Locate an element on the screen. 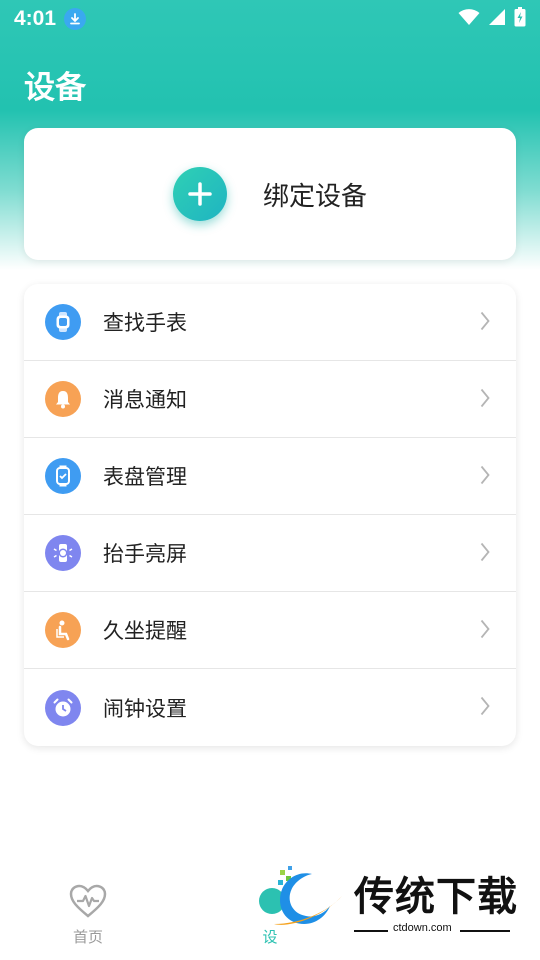 This screenshot has height=960, width=540. sedentary-icon is located at coordinates (63, 630).